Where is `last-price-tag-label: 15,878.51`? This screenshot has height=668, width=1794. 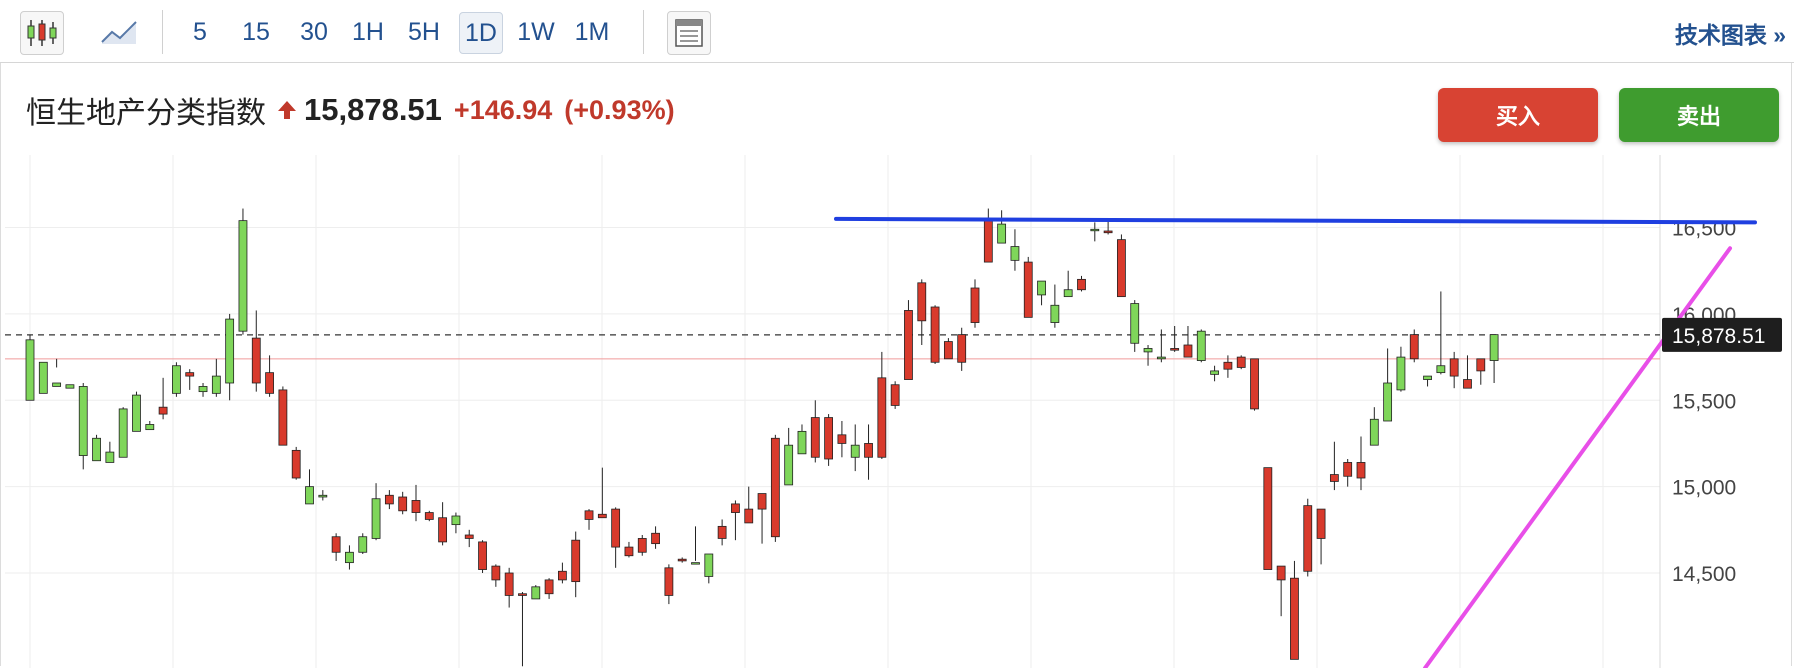
last-price-tag-label: 15,878.51 is located at coordinates (1718, 336).